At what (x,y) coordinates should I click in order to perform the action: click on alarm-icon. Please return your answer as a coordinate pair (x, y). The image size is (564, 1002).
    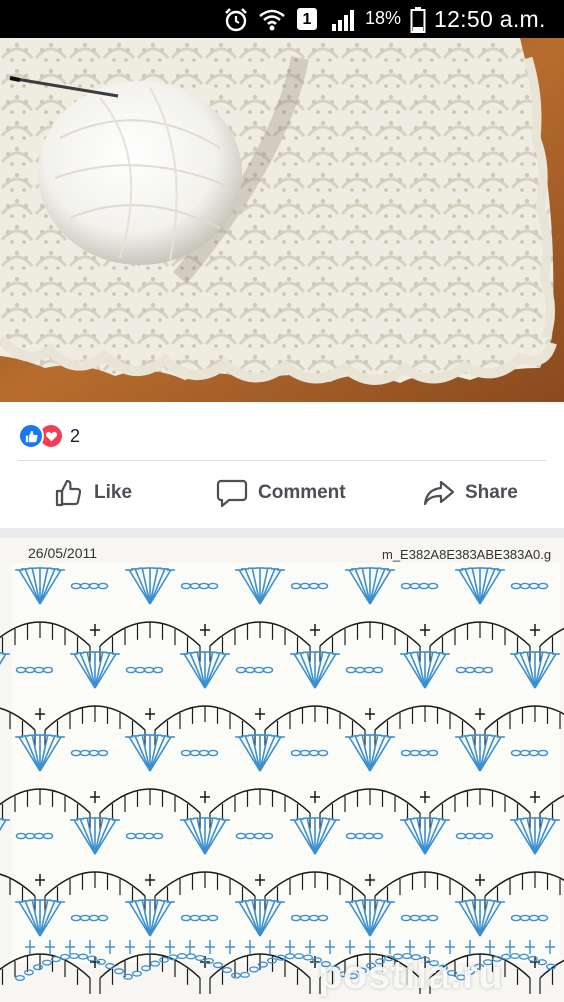
    Looking at the image, I should click on (236, 20).